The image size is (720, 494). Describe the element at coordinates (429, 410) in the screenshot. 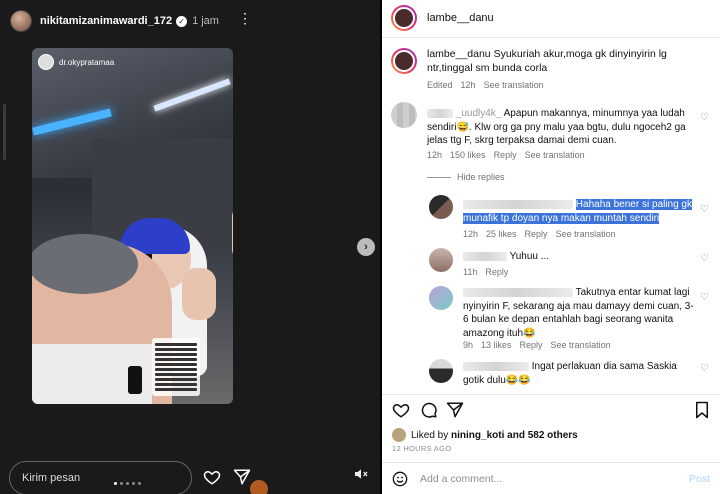

I see `comment-icon` at that location.